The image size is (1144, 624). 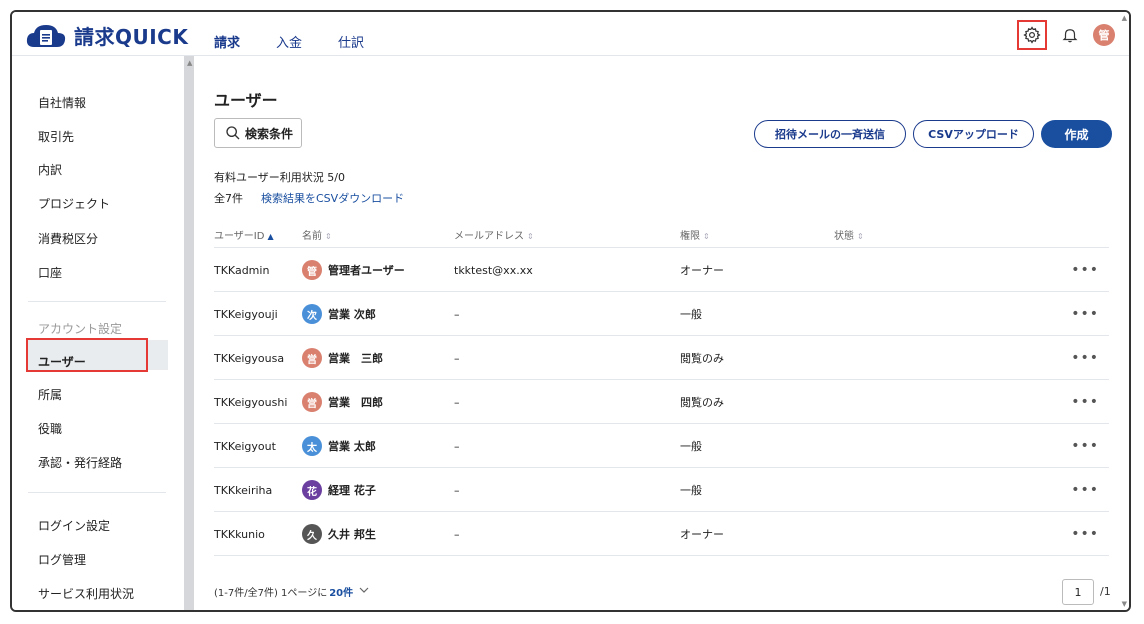 What do you see at coordinates (312, 534) in the screenshot?
I see `user-avatar: 久` at bounding box center [312, 534].